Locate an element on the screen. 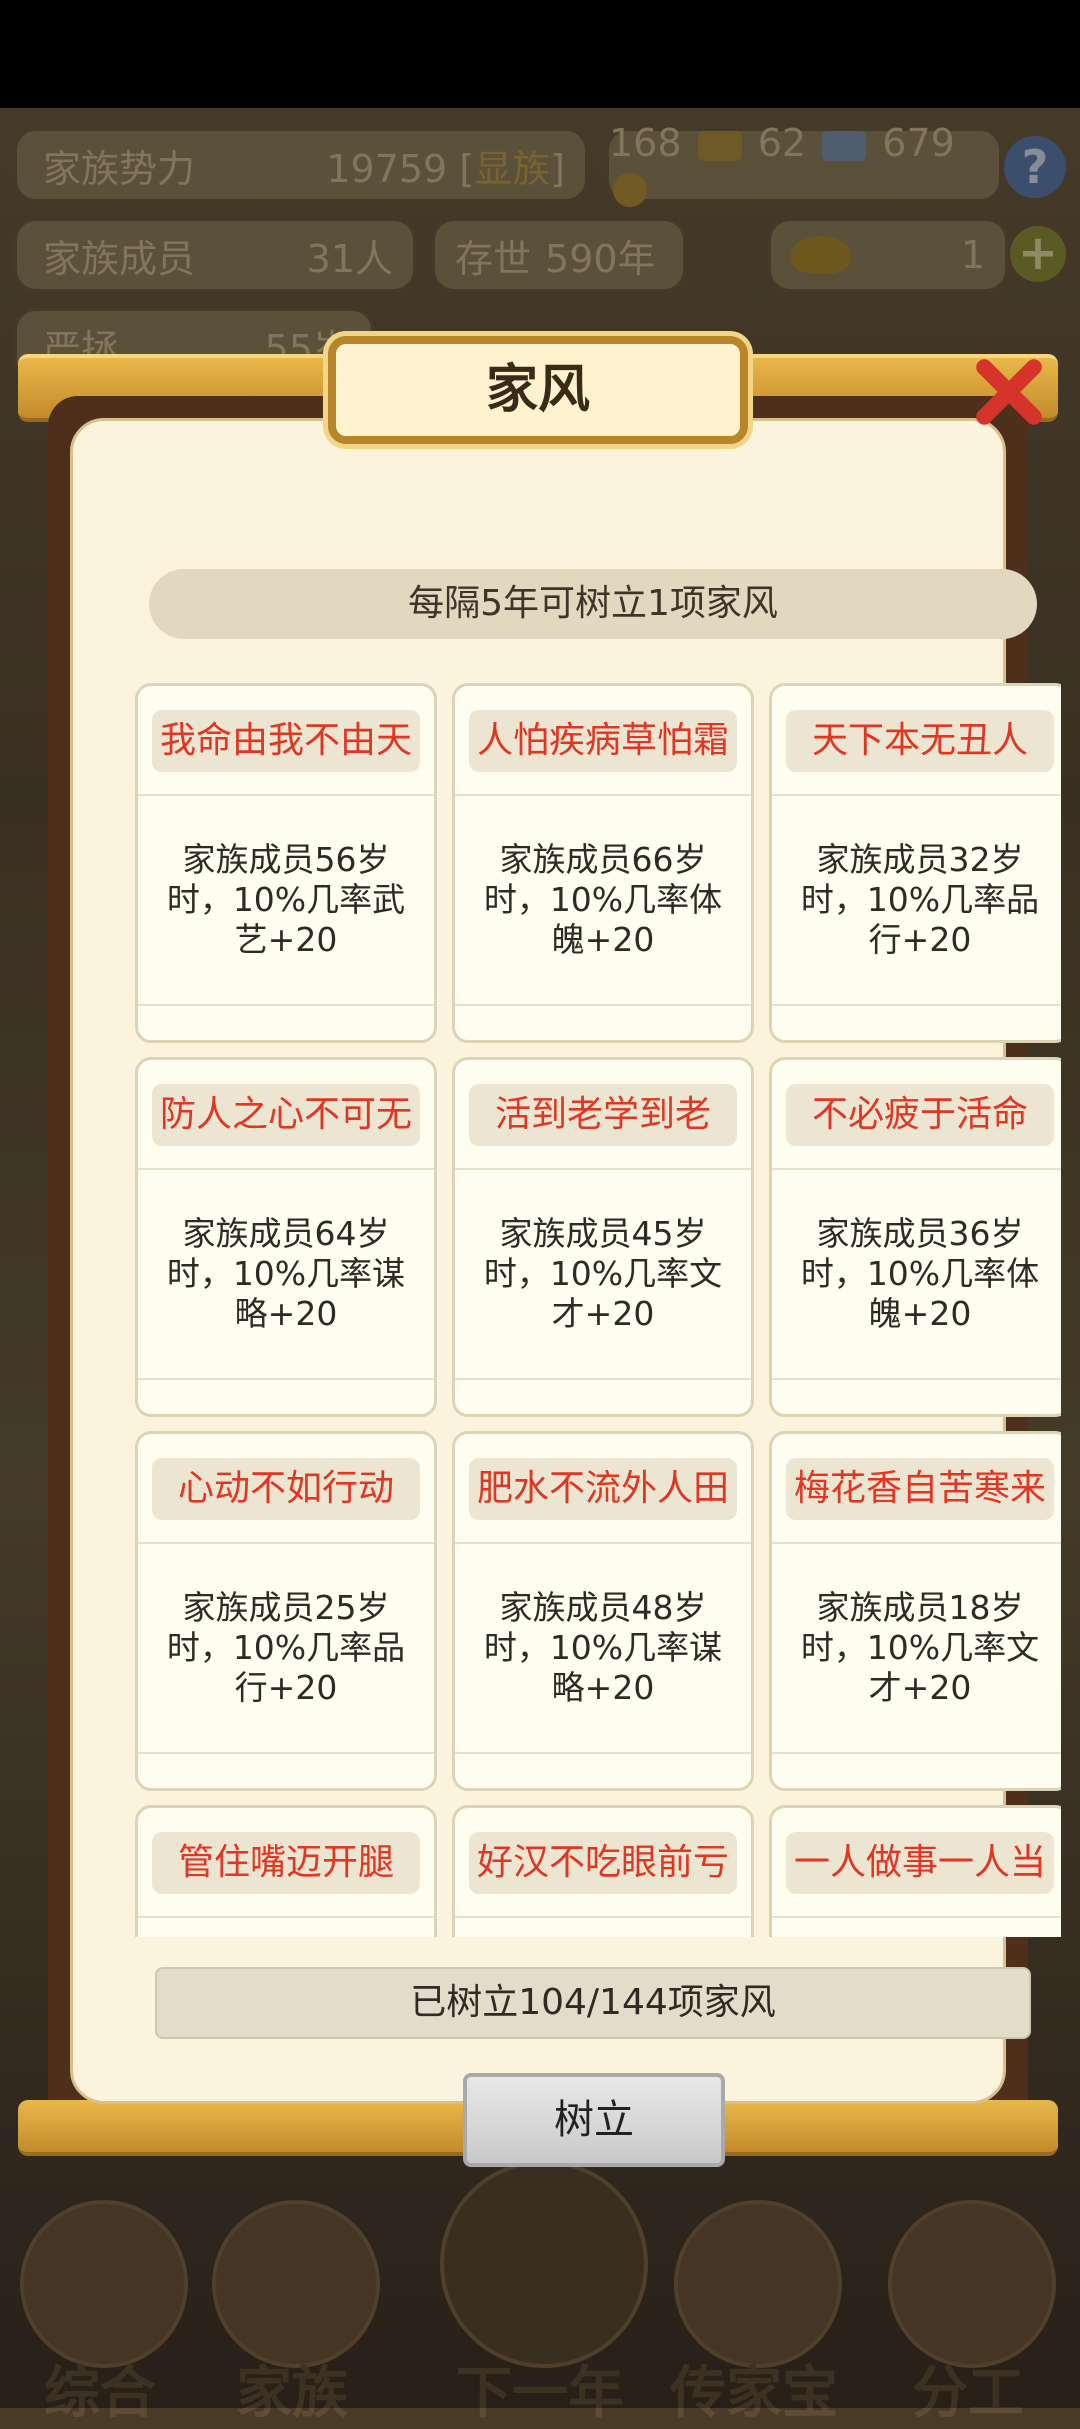  tradition-name: 肥水不流外人田 is located at coordinates (603, 1489).